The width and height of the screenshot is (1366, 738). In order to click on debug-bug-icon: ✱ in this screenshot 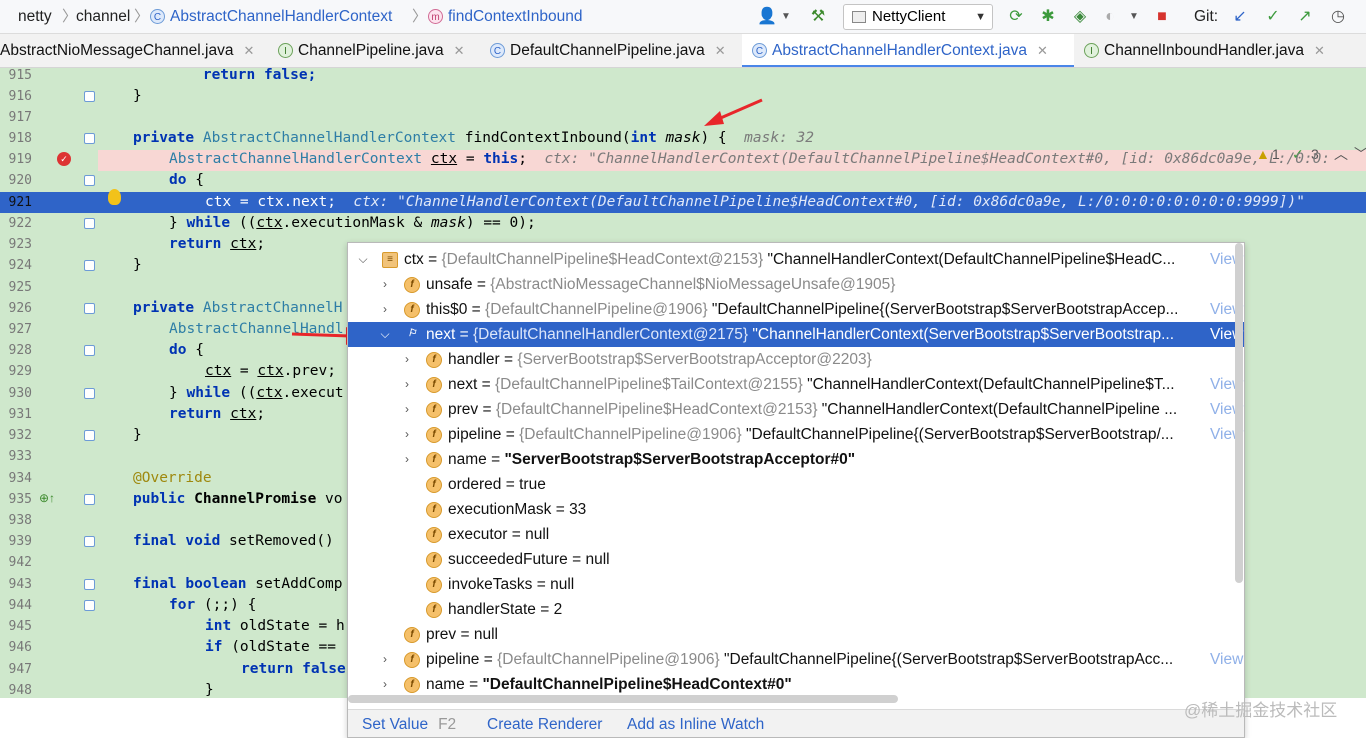, I will do `click(1048, 17)`.